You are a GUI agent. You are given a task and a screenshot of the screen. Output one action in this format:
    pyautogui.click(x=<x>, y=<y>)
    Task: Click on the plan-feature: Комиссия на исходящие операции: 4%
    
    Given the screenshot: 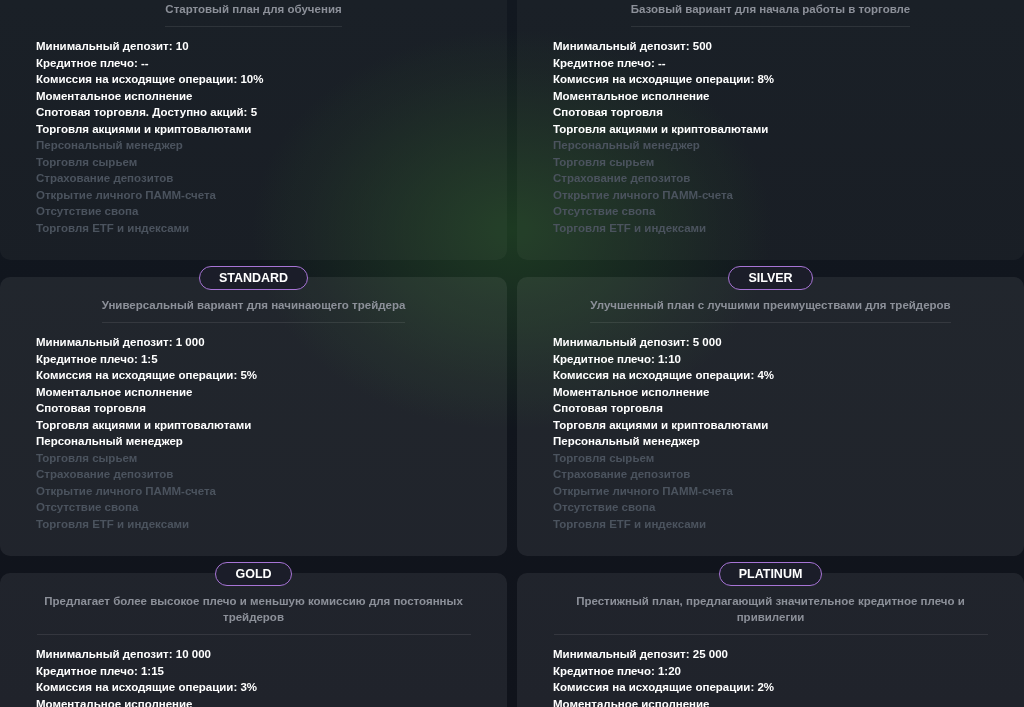 What is the action you would take?
    pyautogui.click(x=664, y=375)
    